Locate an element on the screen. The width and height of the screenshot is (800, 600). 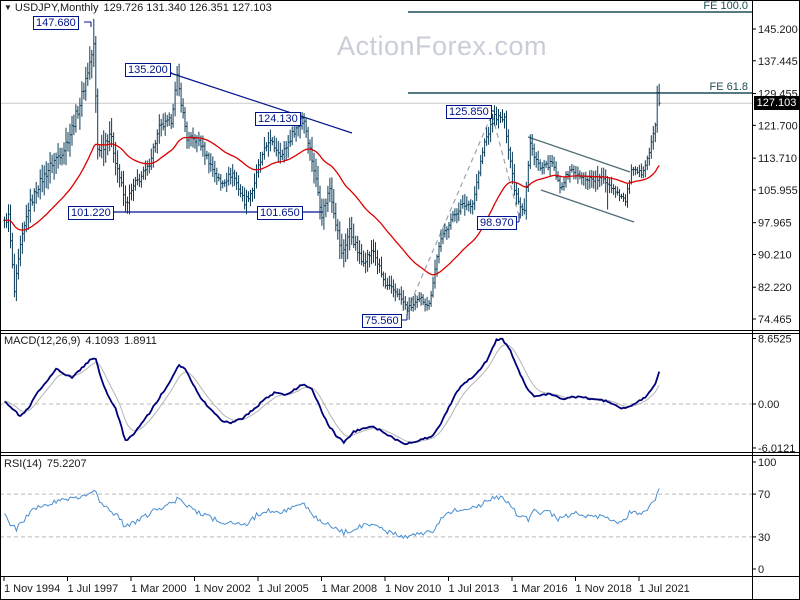
rsi-axis-label: 0 is located at coordinates (761, 570).